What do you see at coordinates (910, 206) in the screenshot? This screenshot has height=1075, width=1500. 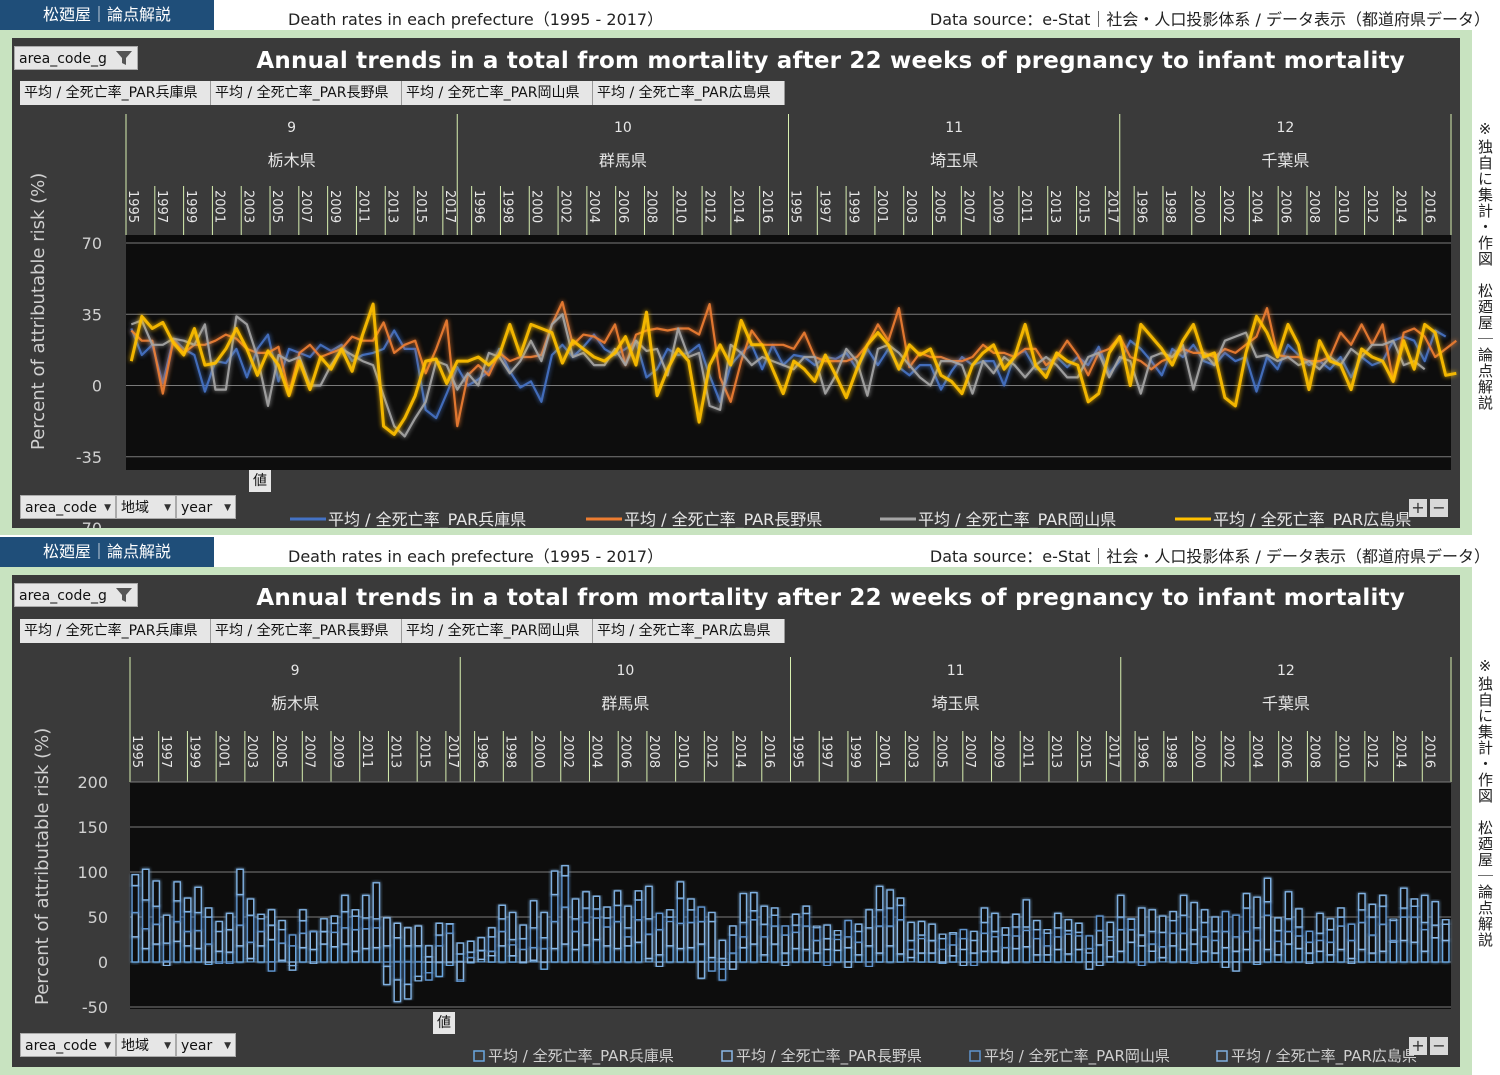 I see `year-tick-label: 2003` at bounding box center [910, 206].